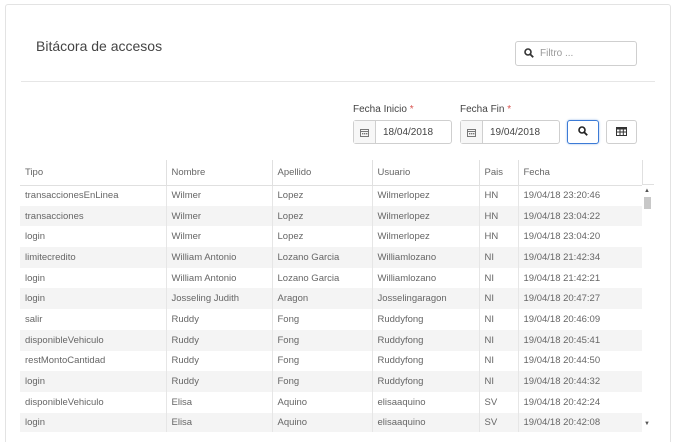 This screenshot has width=676, height=442. What do you see at coordinates (93, 340) in the screenshot?
I see `cell-tipo: disponibleVehiculo` at bounding box center [93, 340].